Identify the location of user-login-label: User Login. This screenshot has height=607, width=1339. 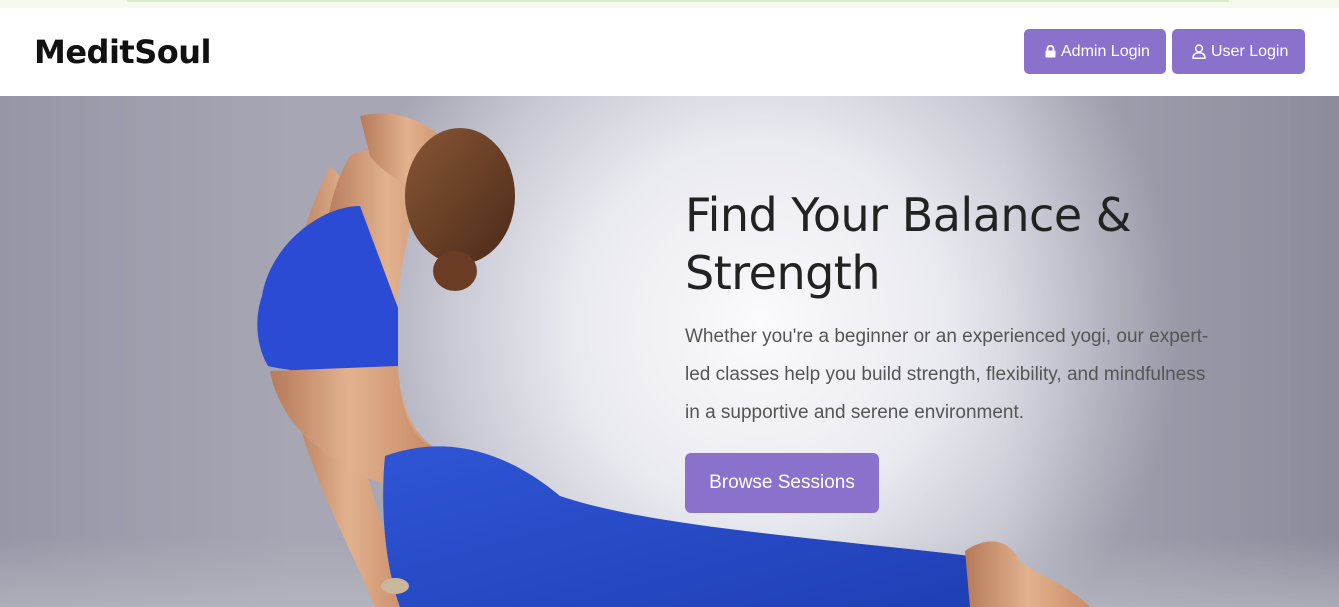
(1250, 51).